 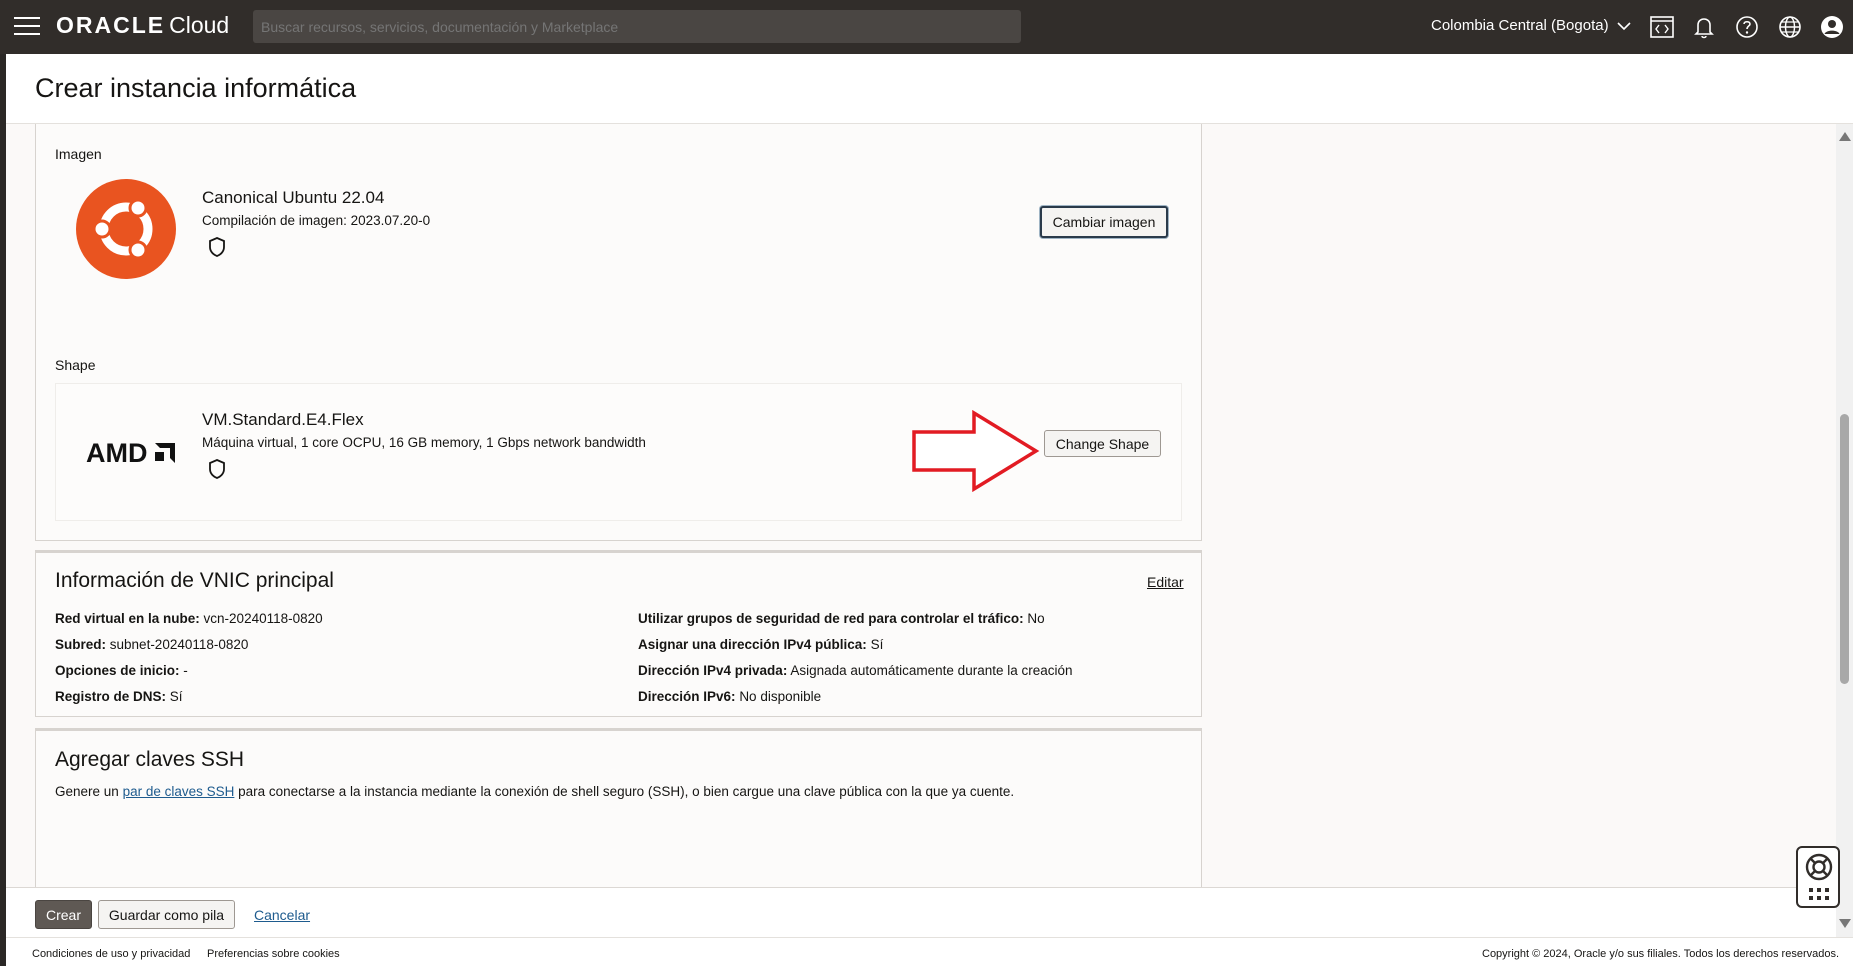 What do you see at coordinates (730, 696) in the screenshot?
I see `vnic-field: Dirección IPv6: No disponible` at bounding box center [730, 696].